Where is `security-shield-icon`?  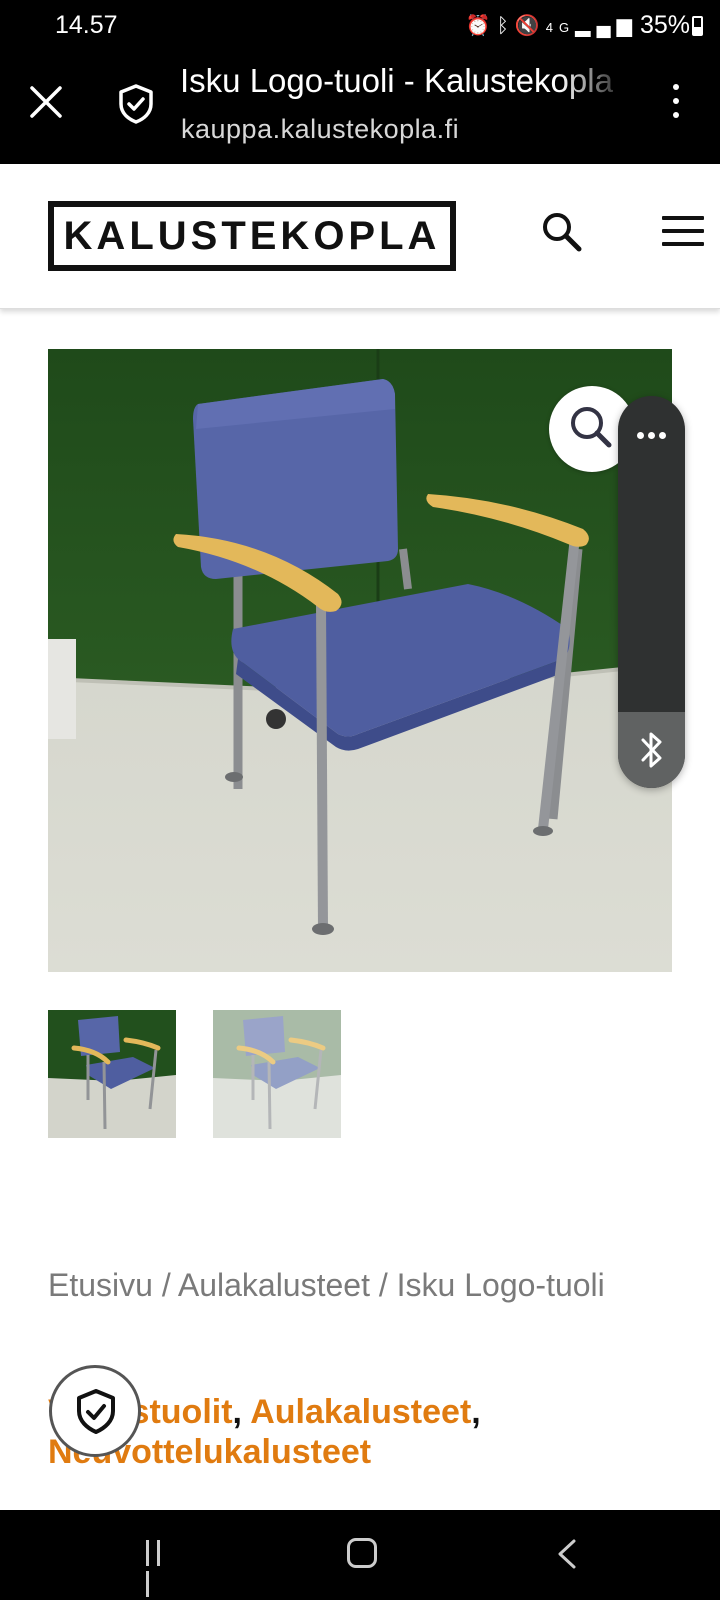 security-shield-icon is located at coordinates (136, 104).